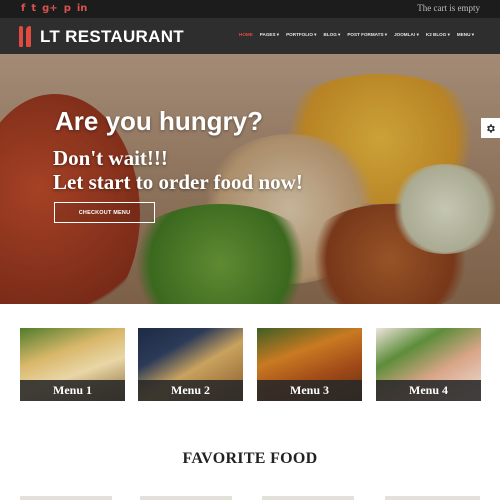 Image resolution: width=500 pixels, height=500 pixels. I want to click on hero-line-2: Let start to order food now!, so click(178, 182).